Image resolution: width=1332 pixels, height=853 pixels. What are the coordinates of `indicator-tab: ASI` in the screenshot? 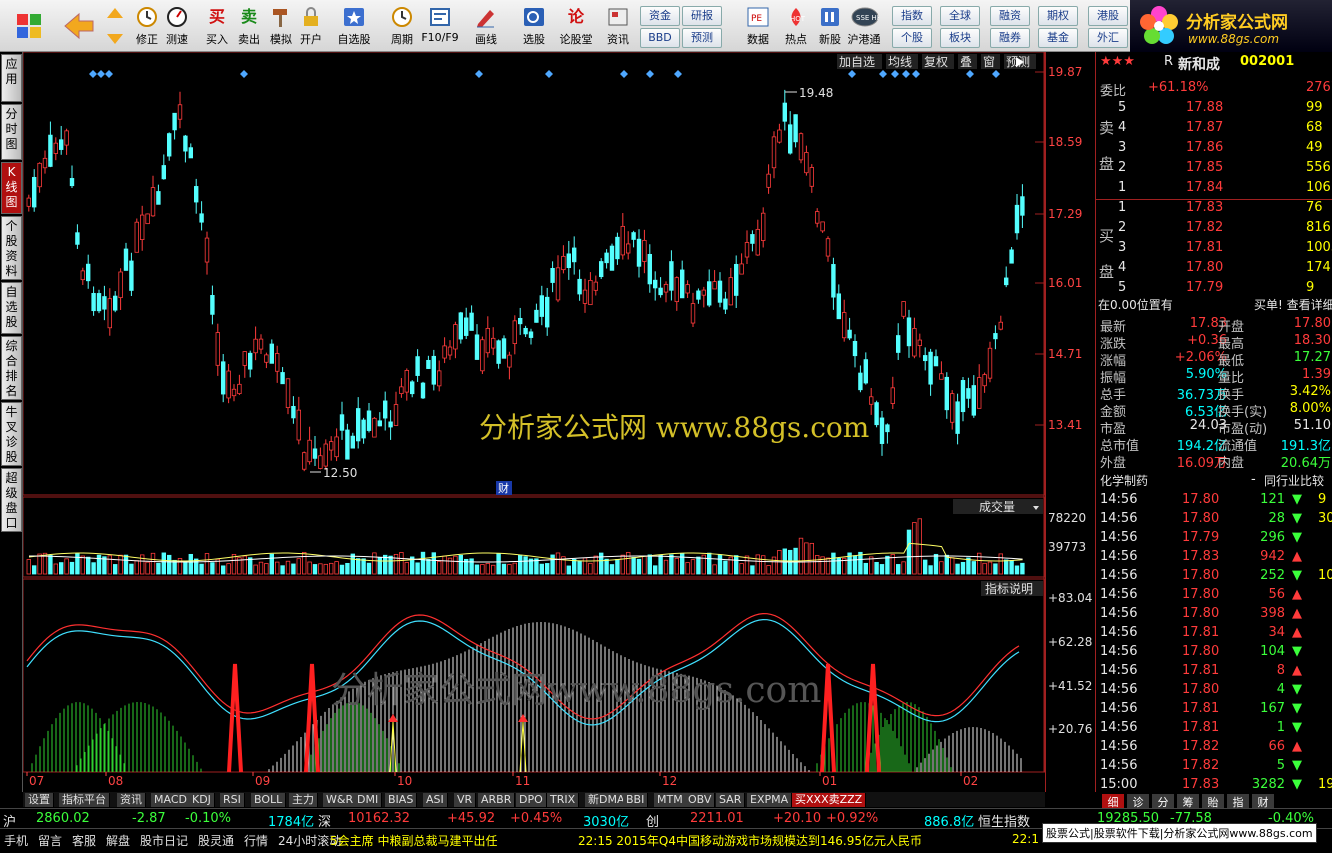 It's located at (435, 800).